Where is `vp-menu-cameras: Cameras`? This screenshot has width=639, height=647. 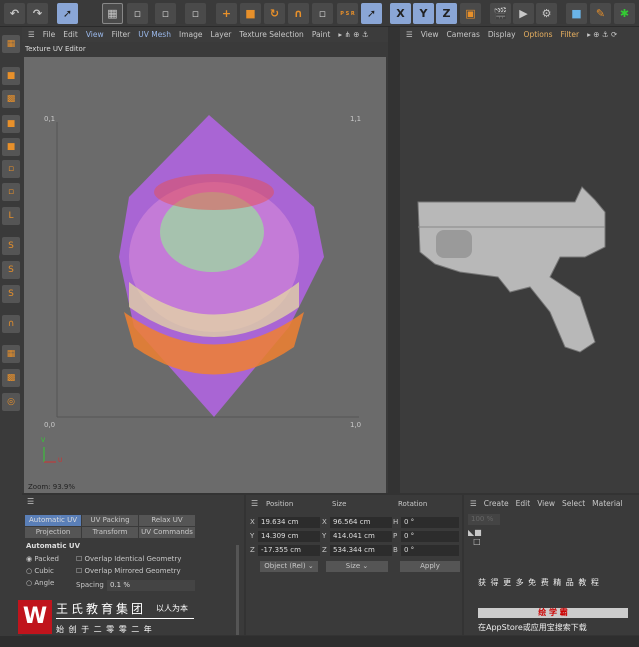
vp-menu-cameras: Cameras is located at coordinates (463, 34).